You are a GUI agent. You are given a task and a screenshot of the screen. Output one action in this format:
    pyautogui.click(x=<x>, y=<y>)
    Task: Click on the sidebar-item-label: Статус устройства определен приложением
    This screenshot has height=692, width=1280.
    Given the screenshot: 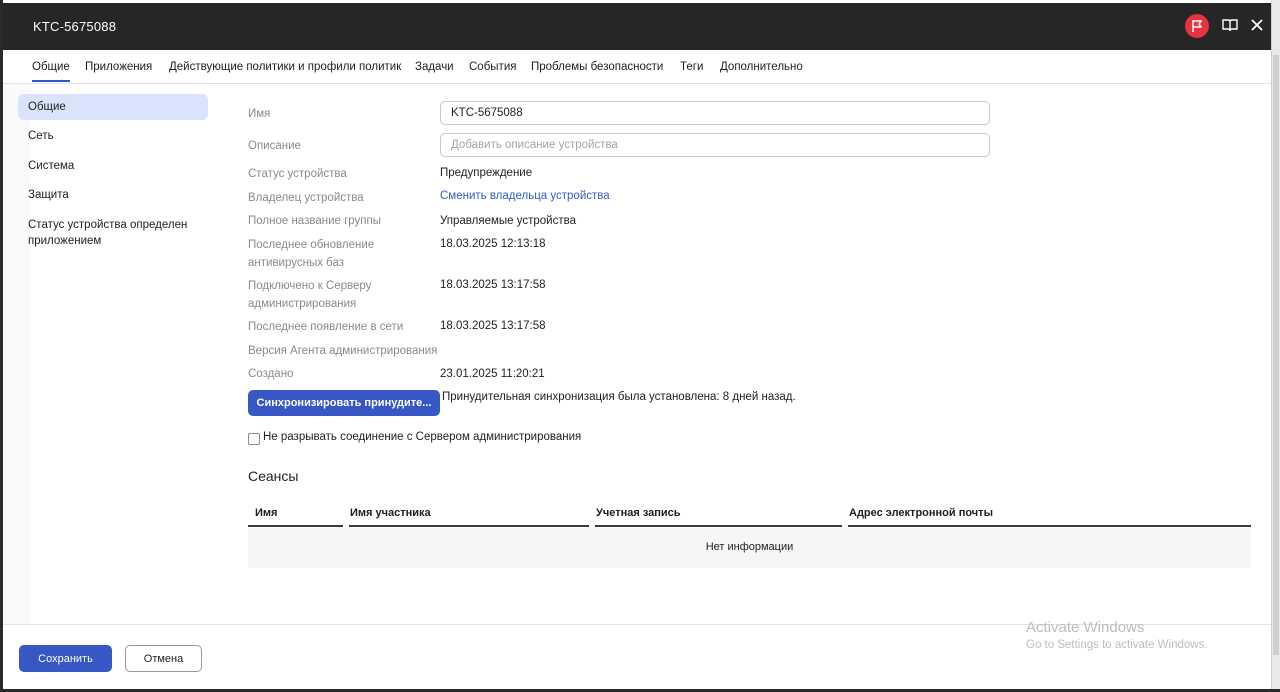 What is the action you would take?
    pyautogui.click(x=108, y=233)
    